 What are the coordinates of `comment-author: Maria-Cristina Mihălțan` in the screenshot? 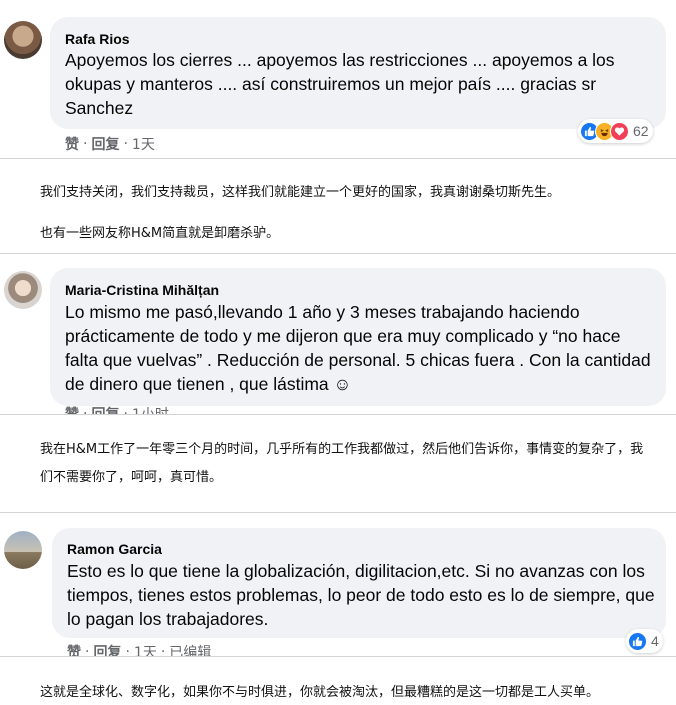 It's located at (142, 290).